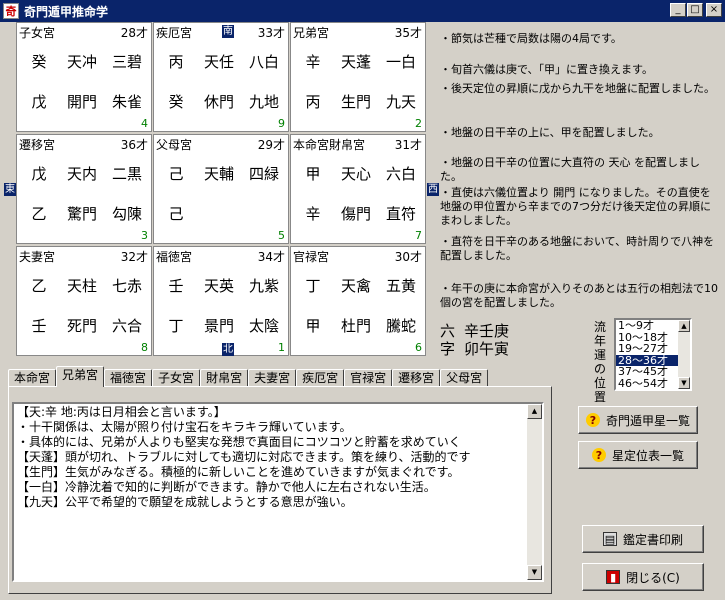  I want to click on palace-cell: 福徳宮 34才壬丁 天英 景門 九紫 太陰 1, so click(221, 301).